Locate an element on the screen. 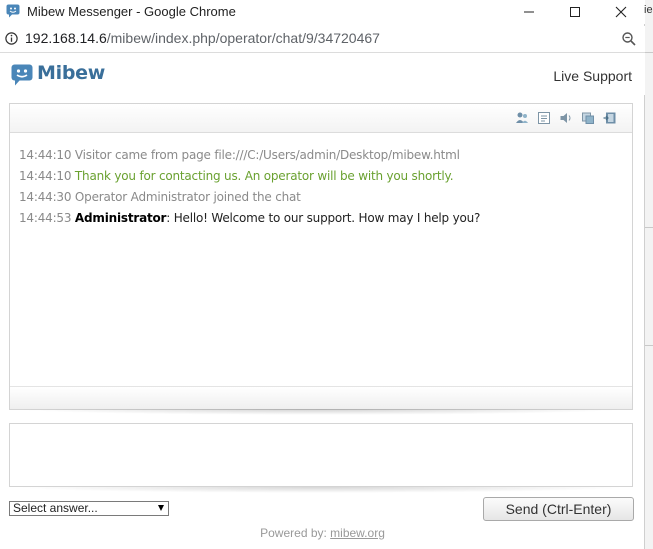 The width and height of the screenshot is (653, 549). close-icon is located at coordinates (621, 12).